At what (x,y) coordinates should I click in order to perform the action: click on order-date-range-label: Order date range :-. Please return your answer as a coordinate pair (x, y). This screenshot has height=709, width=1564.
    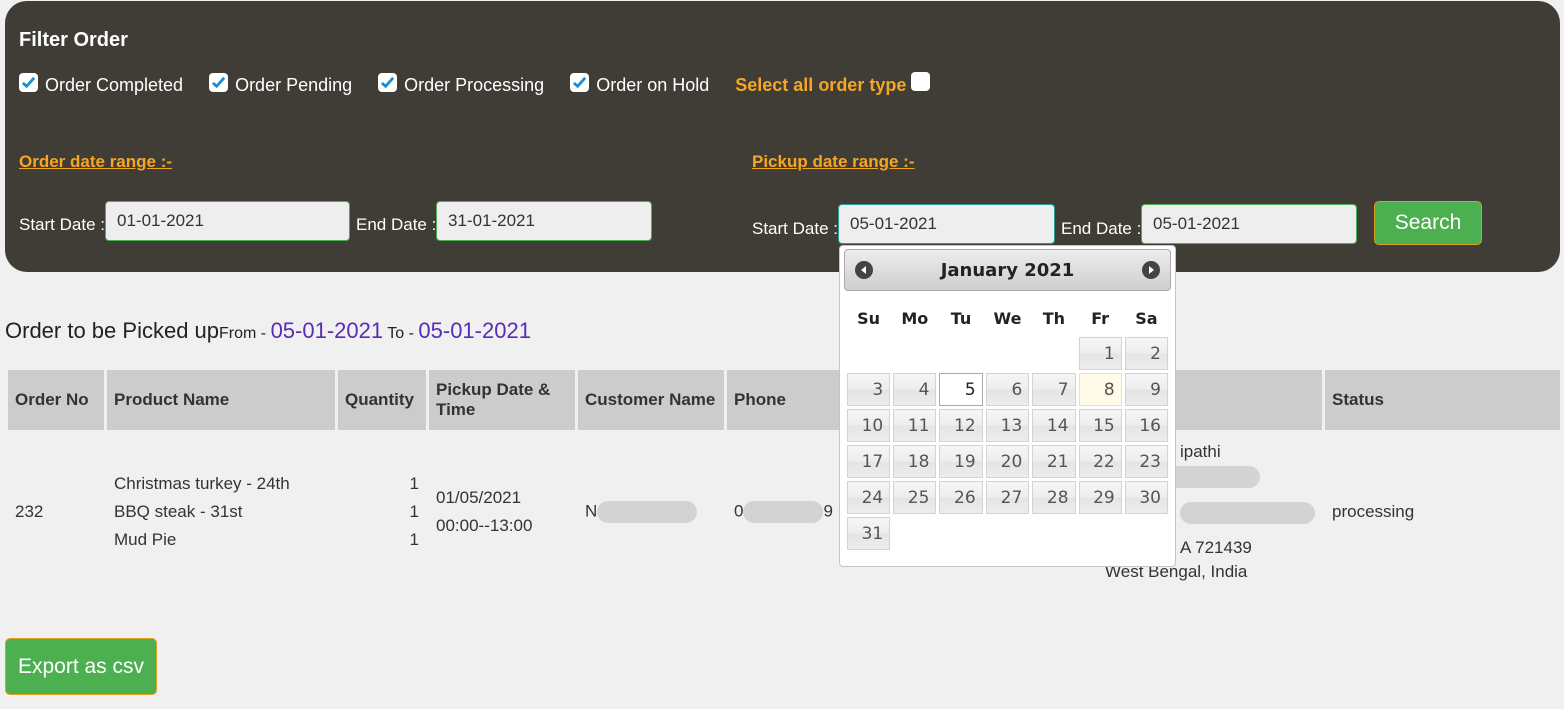
    Looking at the image, I should click on (96, 161).